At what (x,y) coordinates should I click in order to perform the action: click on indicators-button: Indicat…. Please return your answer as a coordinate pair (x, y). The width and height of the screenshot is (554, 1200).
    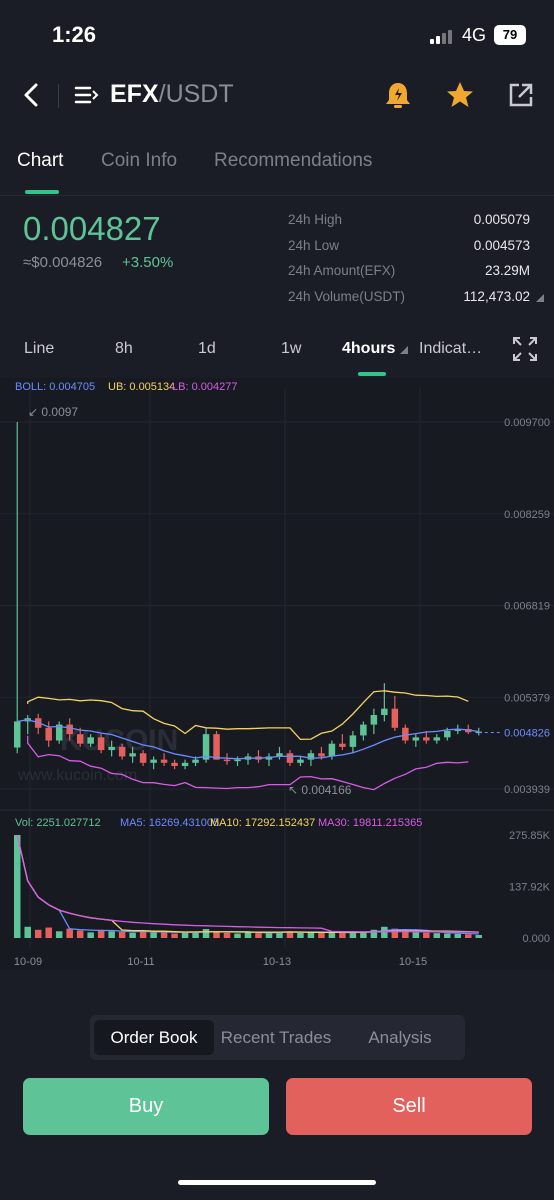
    Looking at the image, I should click on (450, 349).